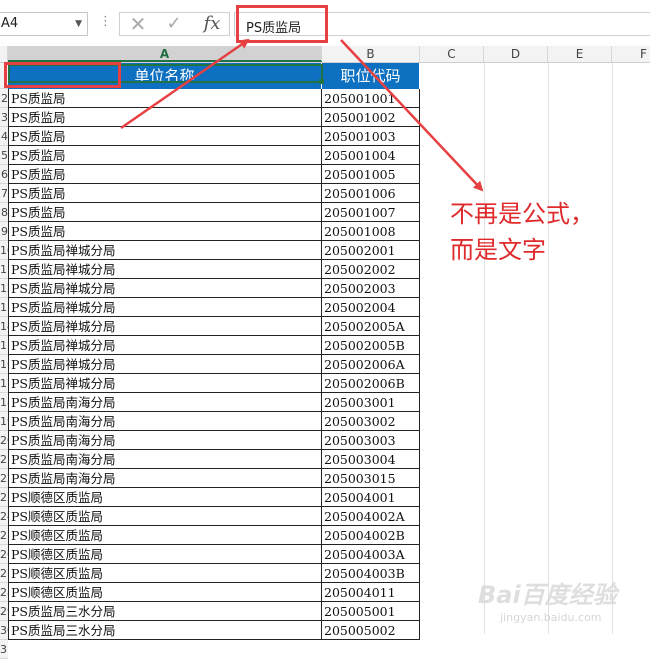  Describe the element at coordinates (371, 288) in the screenshot. I see `cell-code: 205002003` at that location.